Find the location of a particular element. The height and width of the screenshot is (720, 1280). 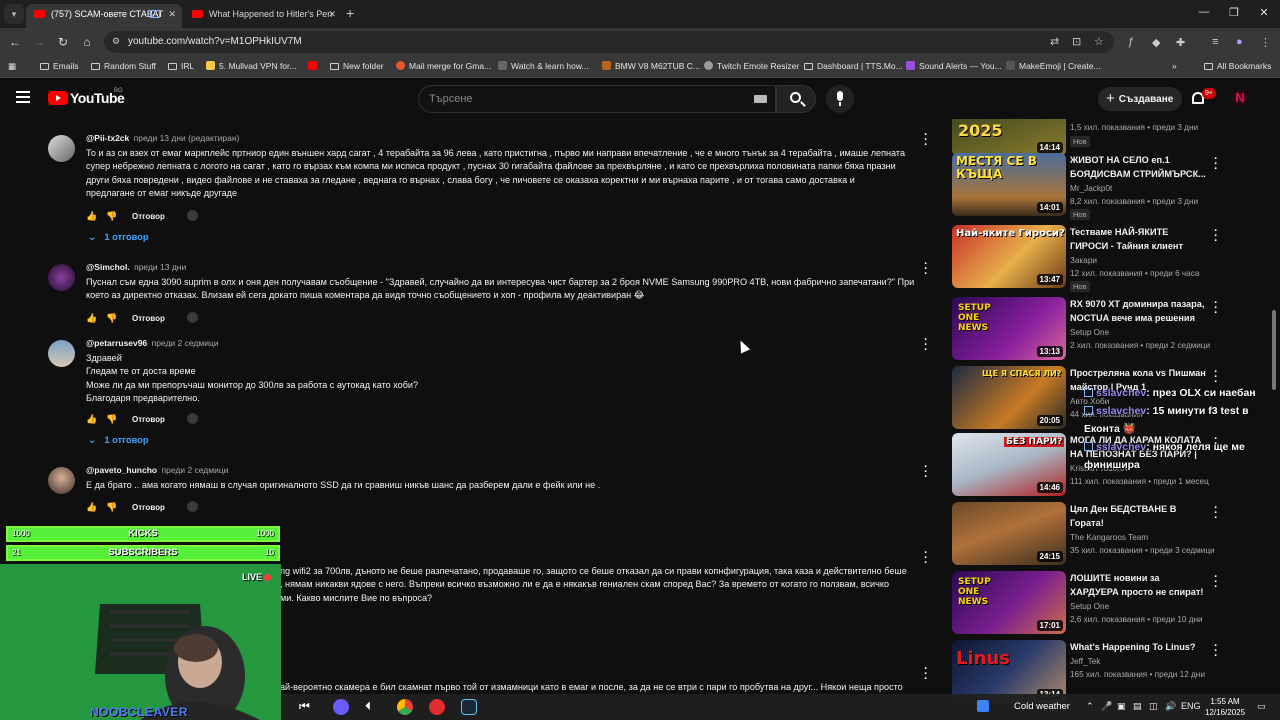

create-button: + Създаване is located at coordinates (1140, 99).